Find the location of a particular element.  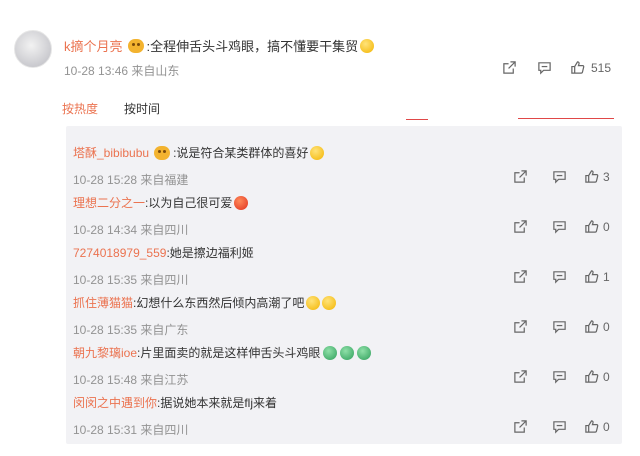

reply-item: 理想二分之一:以为自己很可爱 10-28 14:34 来自四川 0 is located at coordinates (344, 214).